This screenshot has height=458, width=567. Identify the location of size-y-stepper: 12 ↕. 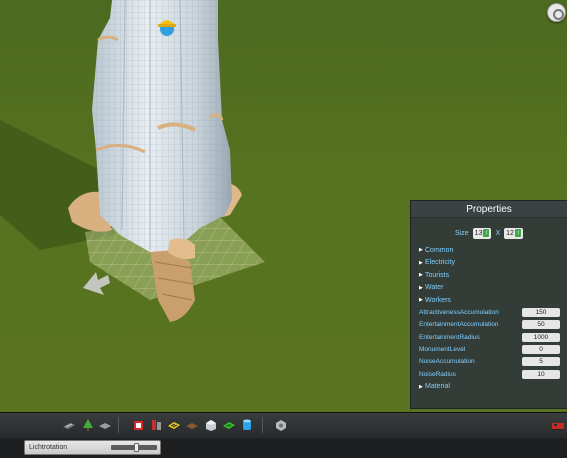
(513, 233).